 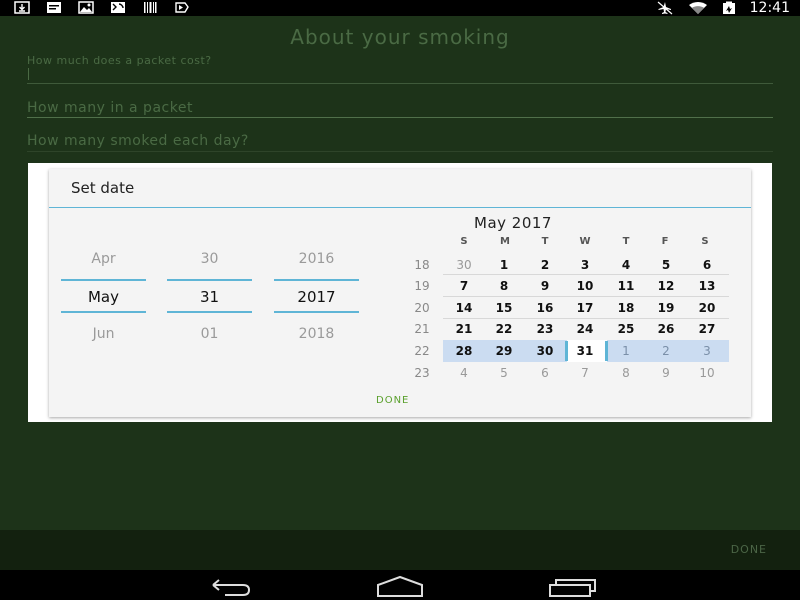 I want to click on day-next: 01, so click(x=209, y=334).